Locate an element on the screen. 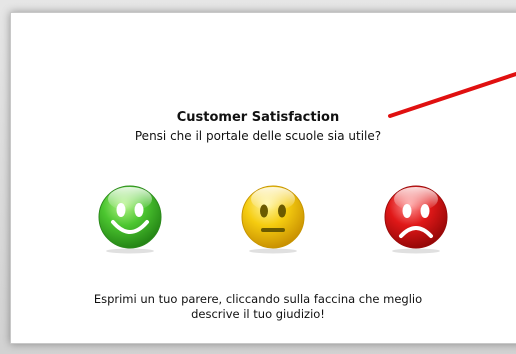 This screenshot has width=516, height=354. smiley-sad-icon is located at coordinates (416, 219).